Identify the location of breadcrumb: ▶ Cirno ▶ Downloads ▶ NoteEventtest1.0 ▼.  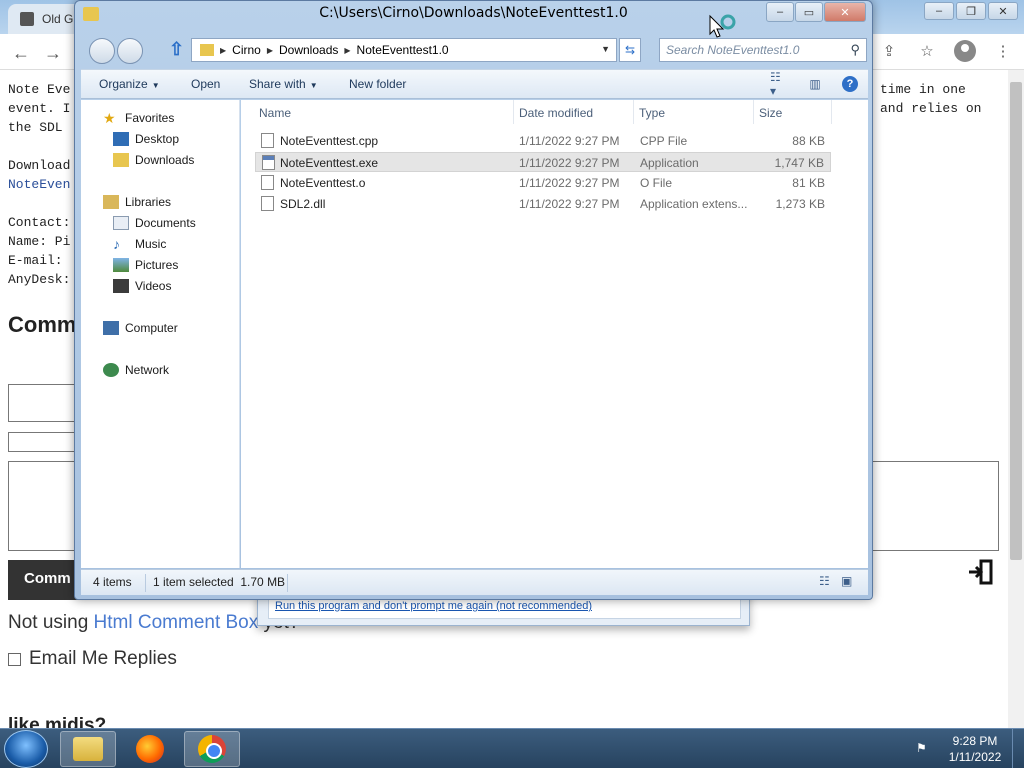
(404, 50).